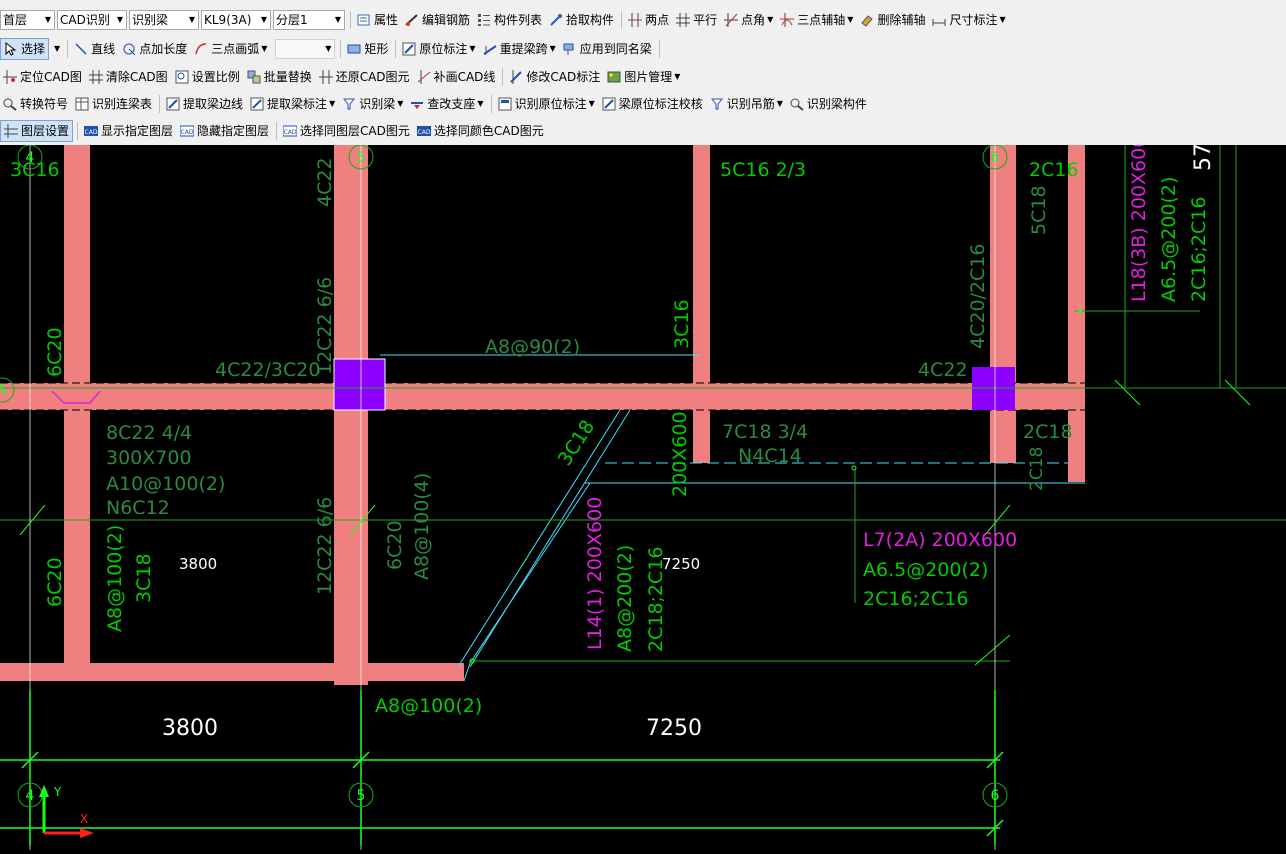 The image size is (1286, 854). Describe the element at coordinates (204, 104) in the screenshot. I see `extract-beam-edge-button: 提取梁边线` at that location.